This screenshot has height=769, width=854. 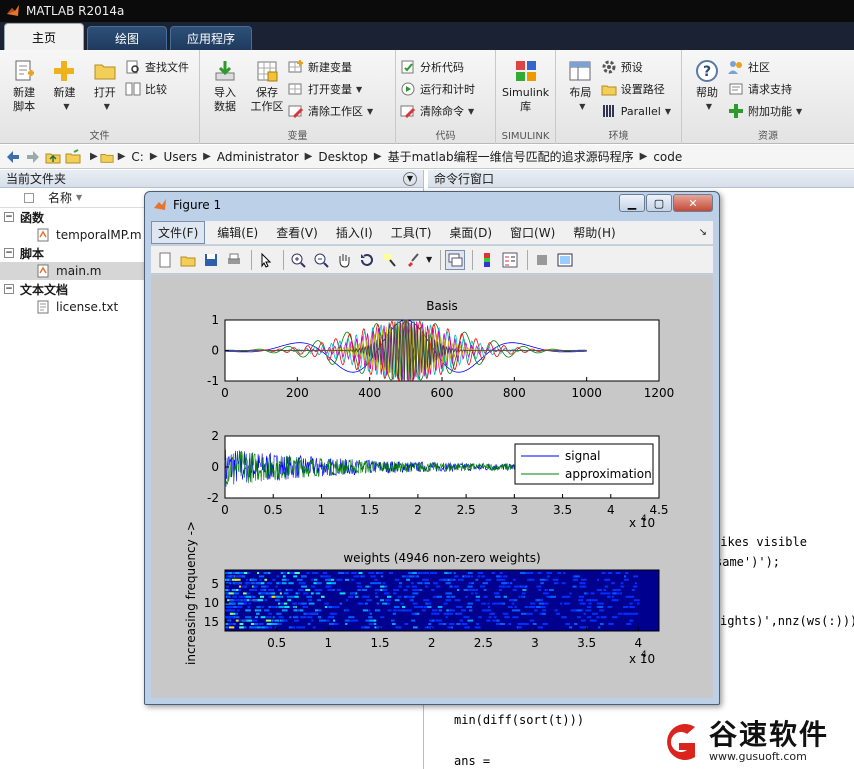 What do you see at coordinates (379, 643) in the screenshot?
I see `x-tick-label-weights: 1.5` at bounding box center [379, 643].